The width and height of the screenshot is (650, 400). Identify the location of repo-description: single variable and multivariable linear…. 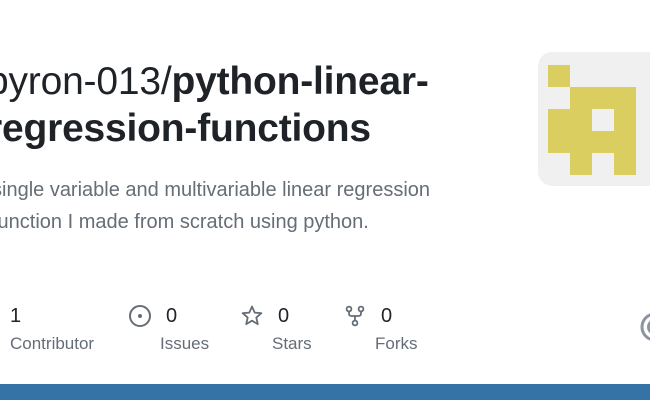
(246, 206).